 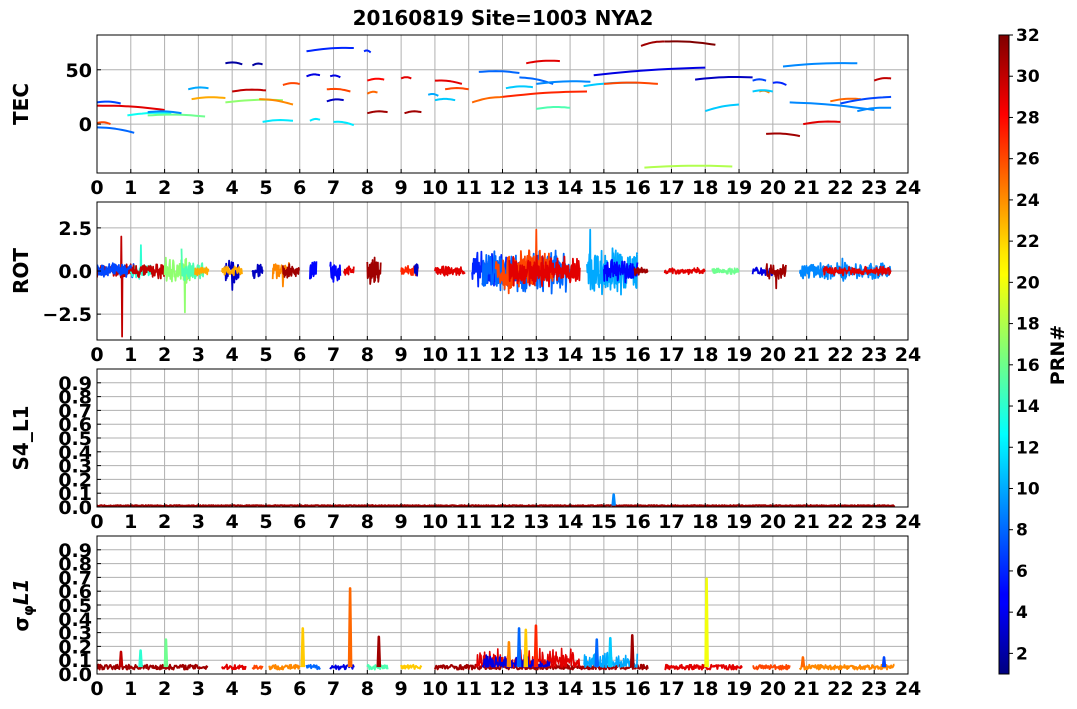 I want to click on ytick-label: 0, so click(x=85, y=125).